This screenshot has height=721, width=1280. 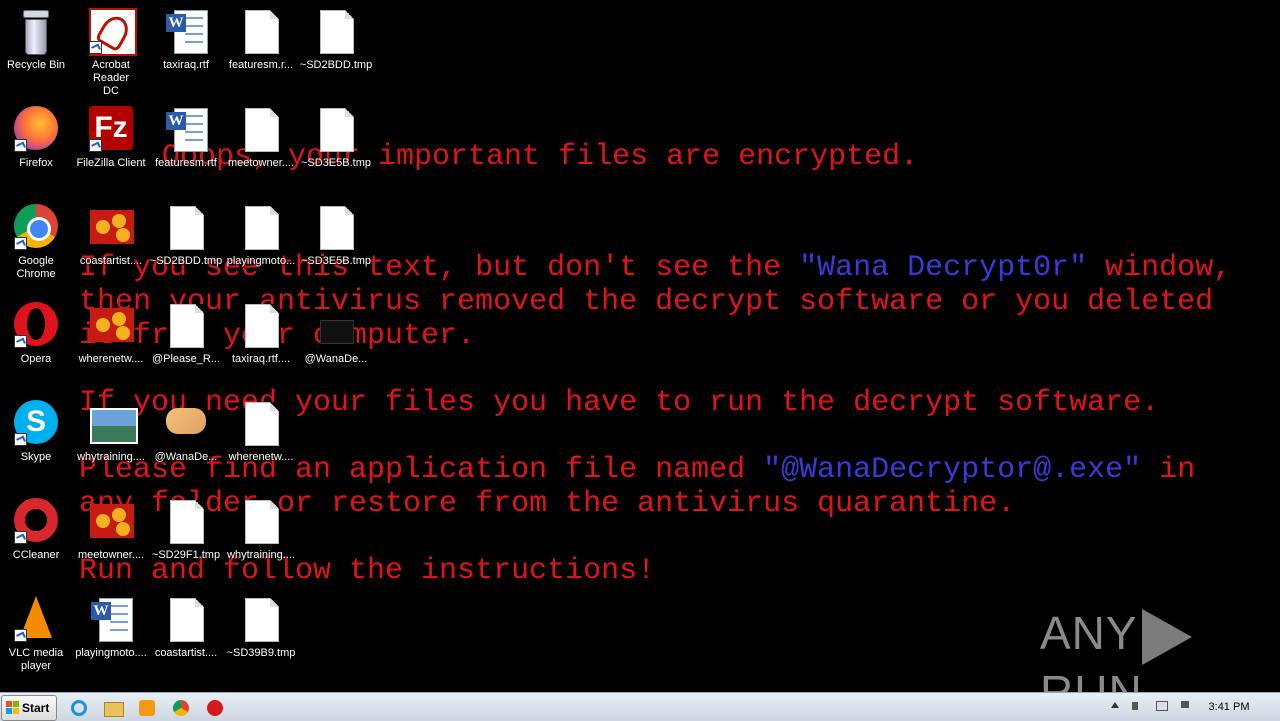 I want to click on desktop-icon-ccleaner: CCleaner, so click(x=37, y=530).